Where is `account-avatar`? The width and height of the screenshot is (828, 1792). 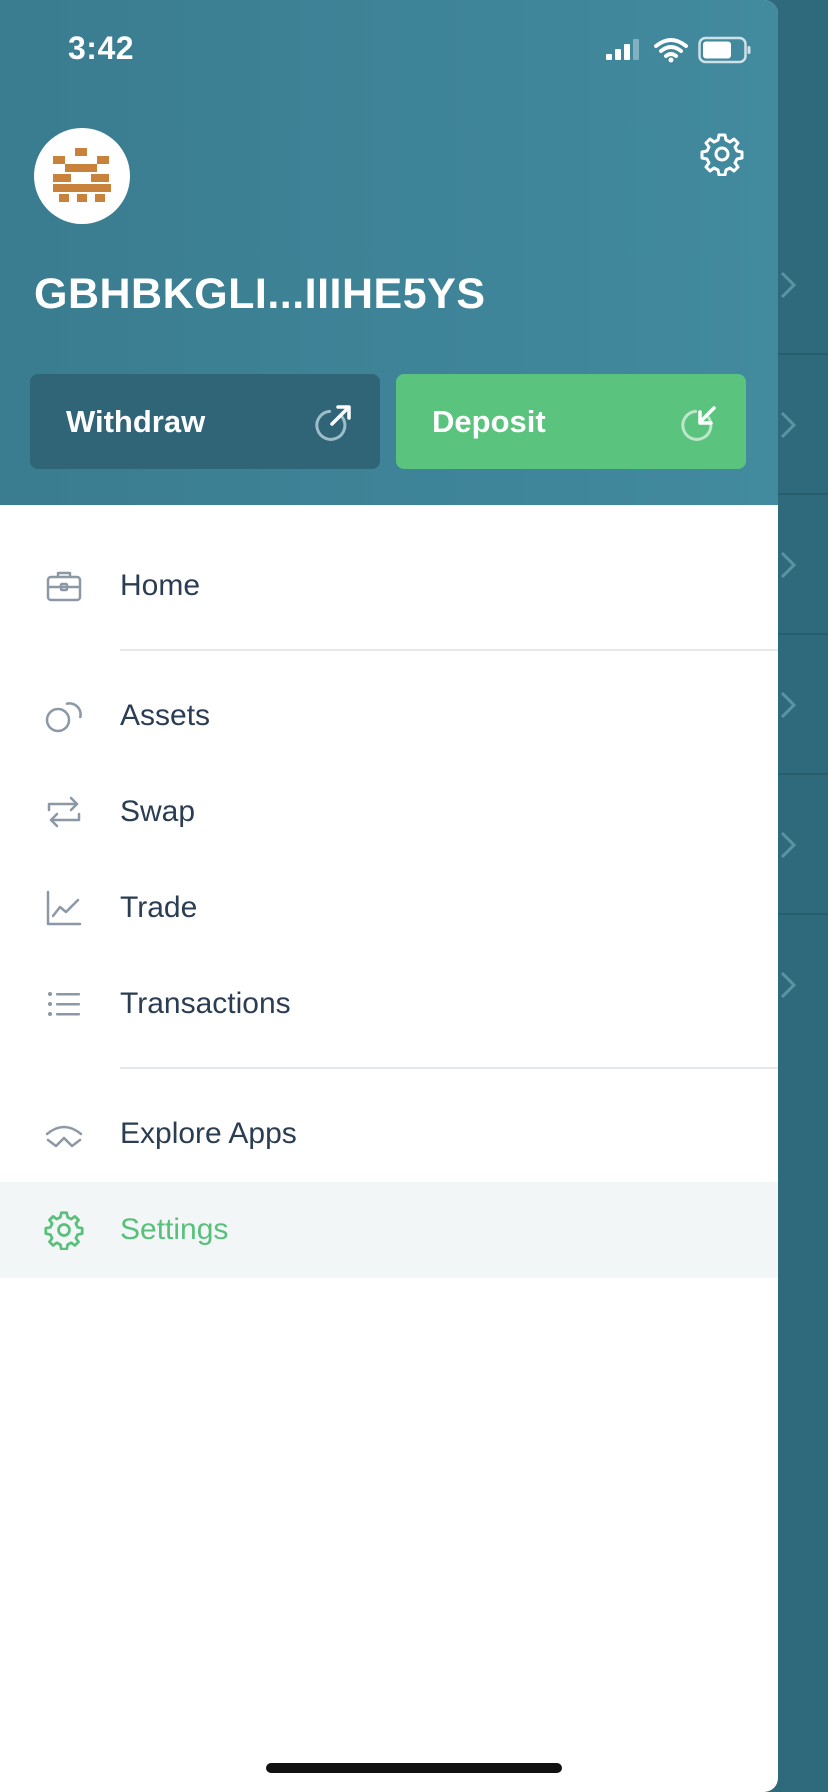 account-avatar is located at coordinates (82, 176).